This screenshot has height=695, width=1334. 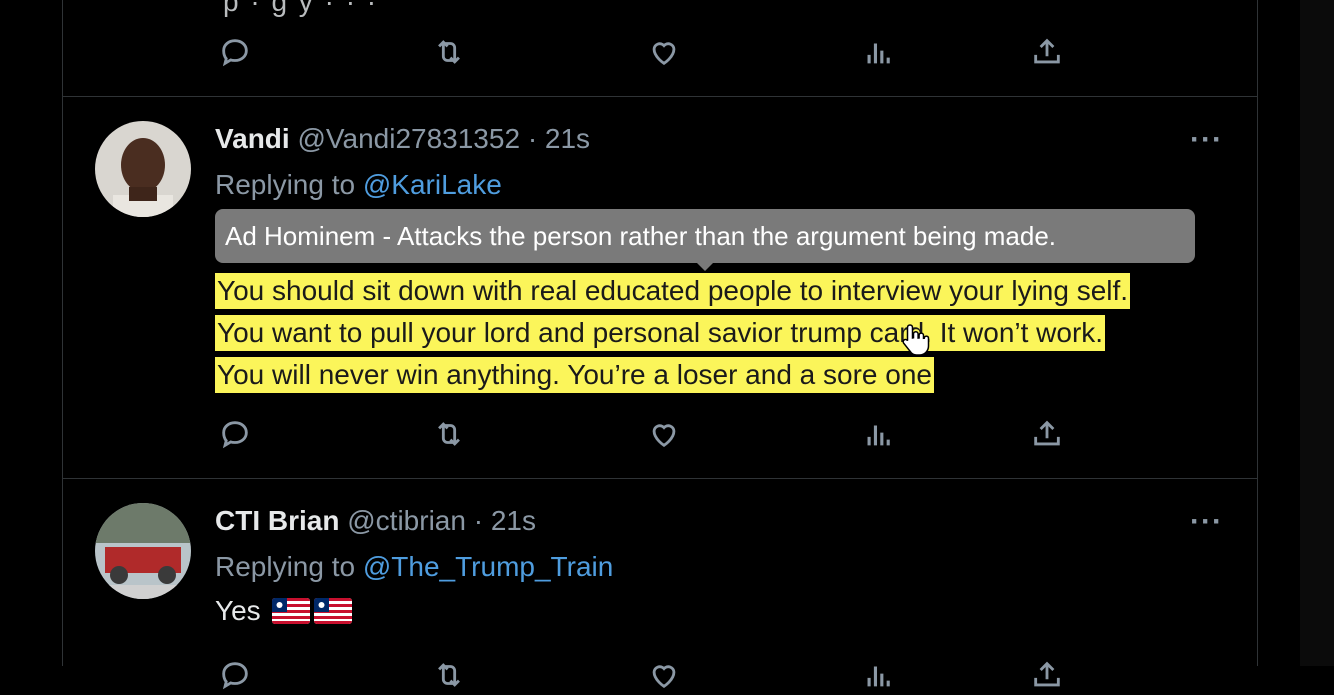 I want to click on replying-to: Replying to @The_Trump_Train, so click(x=414, y=567).